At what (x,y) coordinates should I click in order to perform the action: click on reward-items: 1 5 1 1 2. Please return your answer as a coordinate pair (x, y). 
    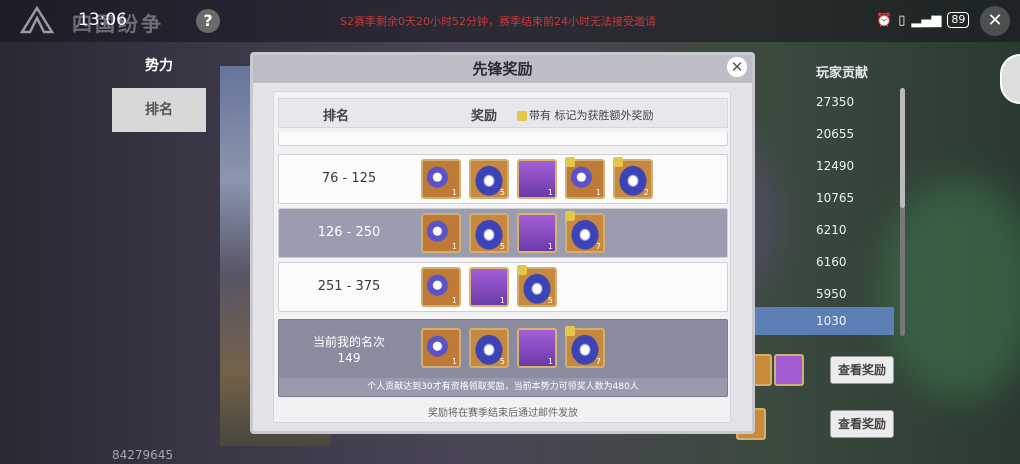
    Looking at the image, I should click on (537, 178).